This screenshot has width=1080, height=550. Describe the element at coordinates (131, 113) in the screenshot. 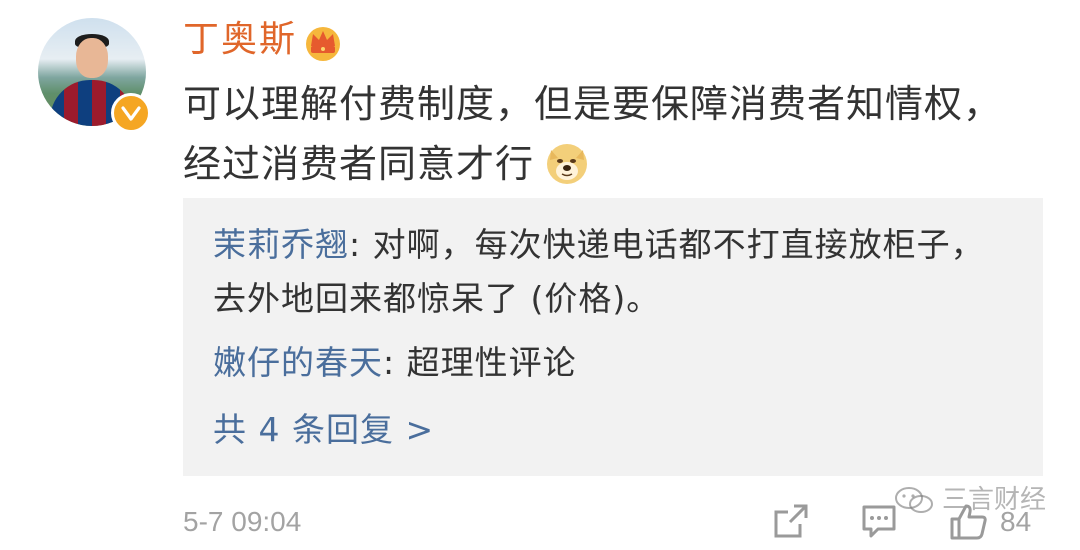

I see `verified-badge-icon` at that location.